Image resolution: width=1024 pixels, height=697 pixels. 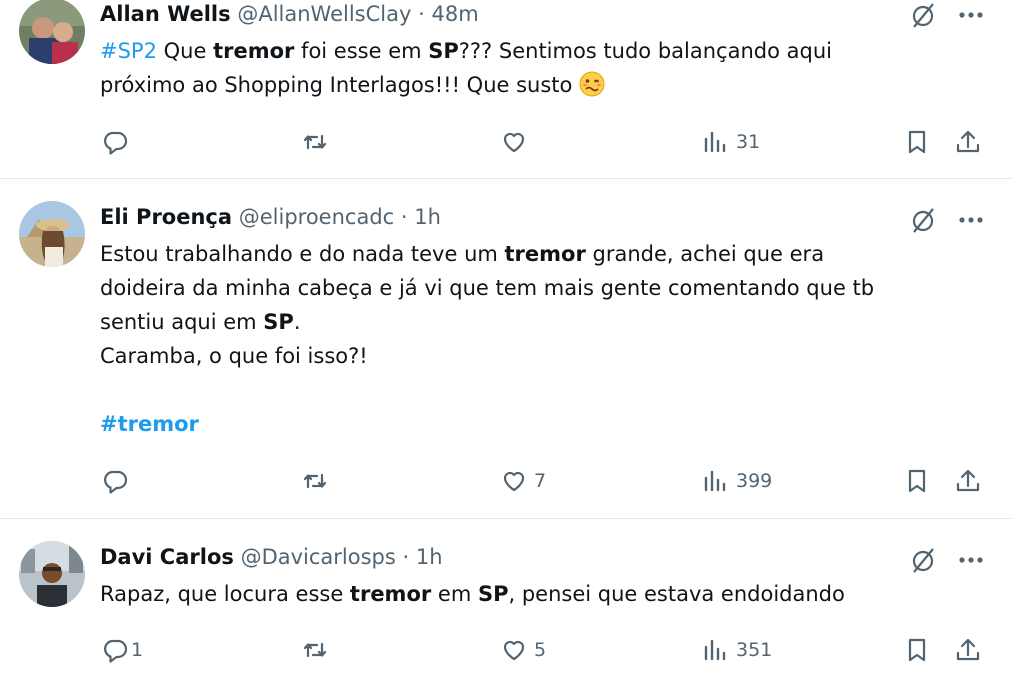 I want to click on text-run: ??? Sentimos tudo balançando aqui, so click(x=645, y=51).